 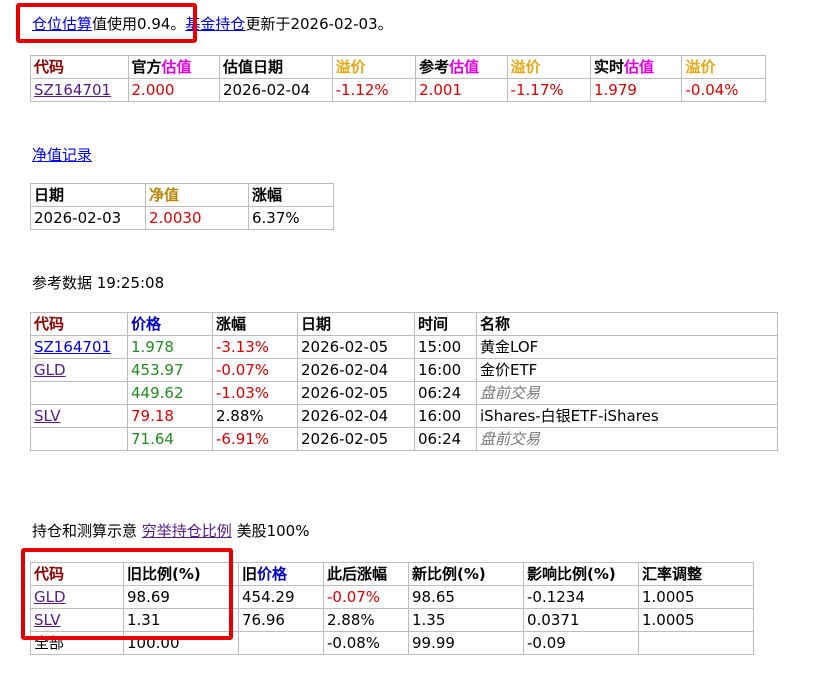 What do you see at coordinates (255, 347) in the screenshot?
I see `cell-change: -3.13%` at bounding box center [255, 347].